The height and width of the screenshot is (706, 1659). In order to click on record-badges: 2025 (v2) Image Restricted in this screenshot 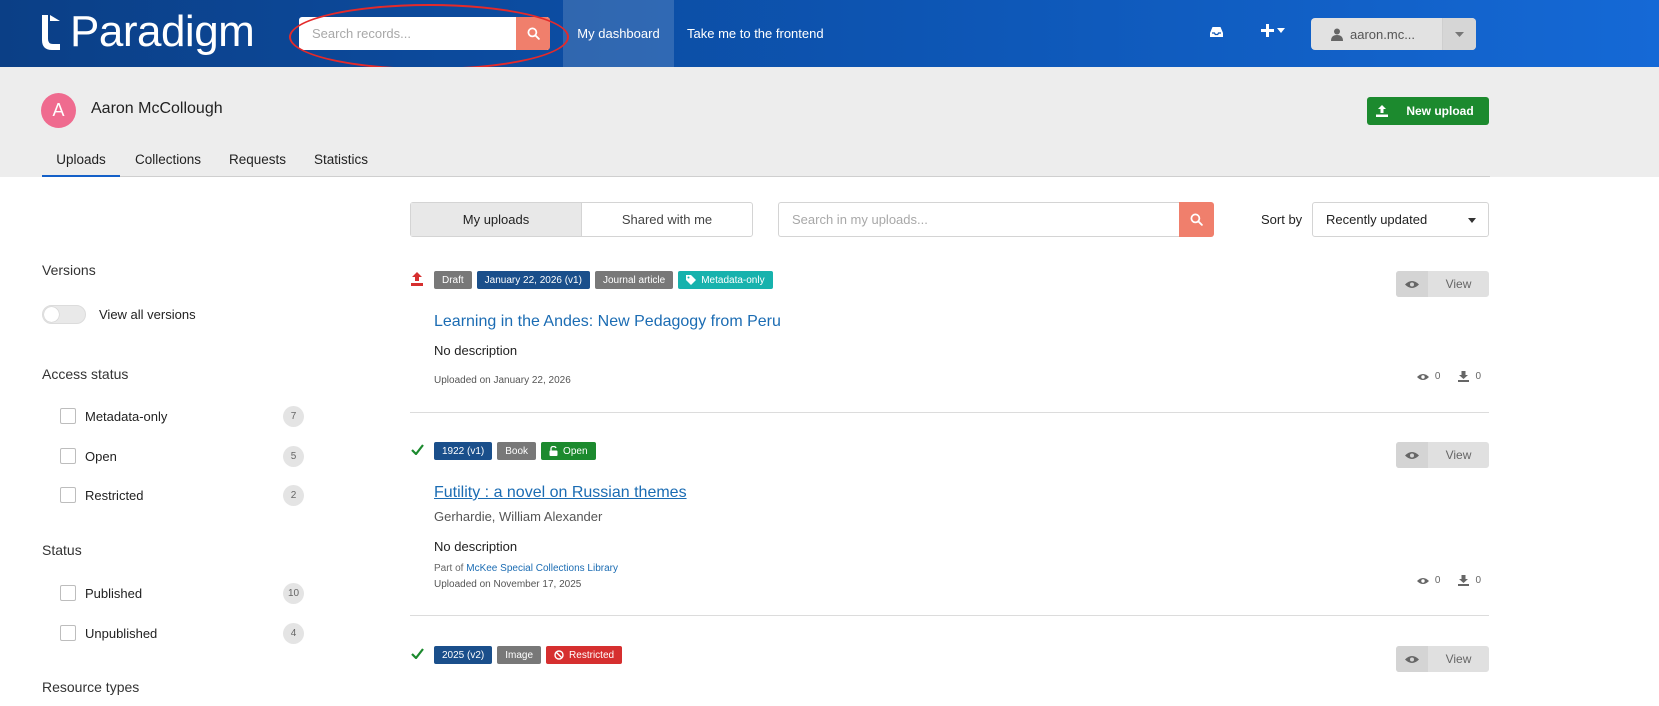, I will do `click(528, 655)`.